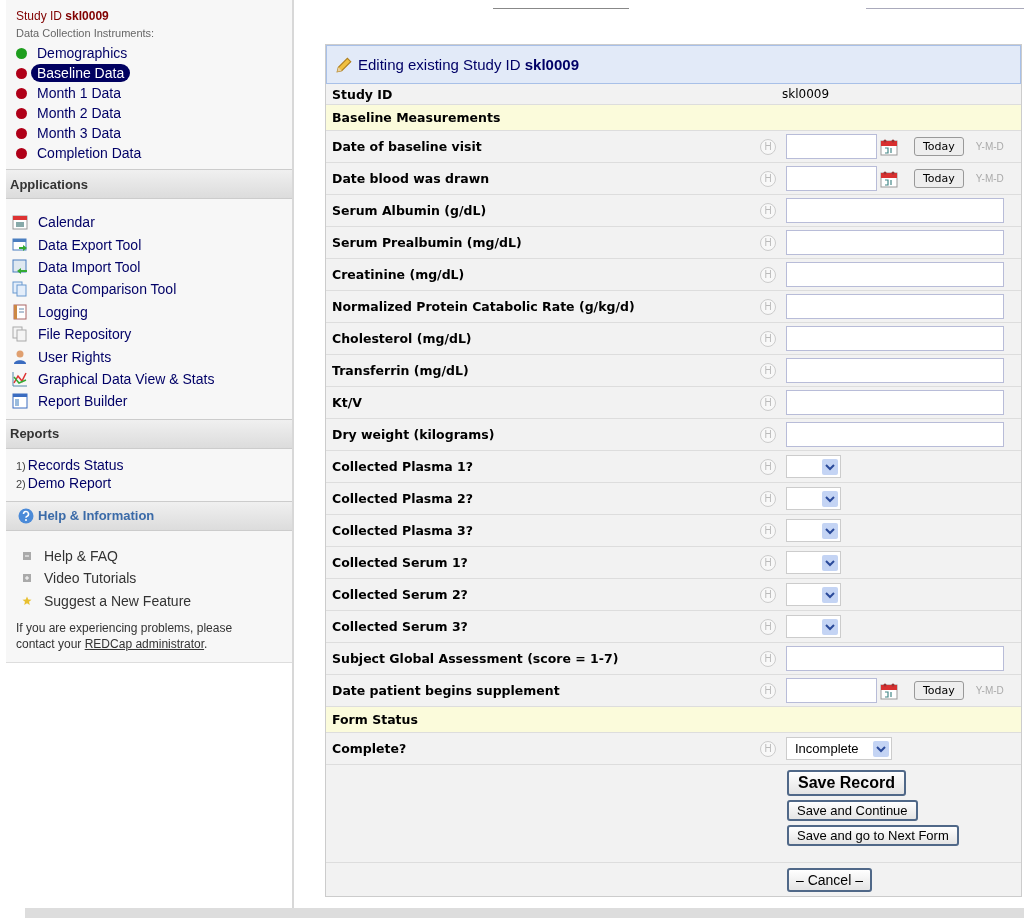 The height and width of the screenshot is (918, 1024). What do you see at coordinates (144, 644) in the screenshot?
I see `admin-link: REDCap administrator` at bounding box center [144, 644].